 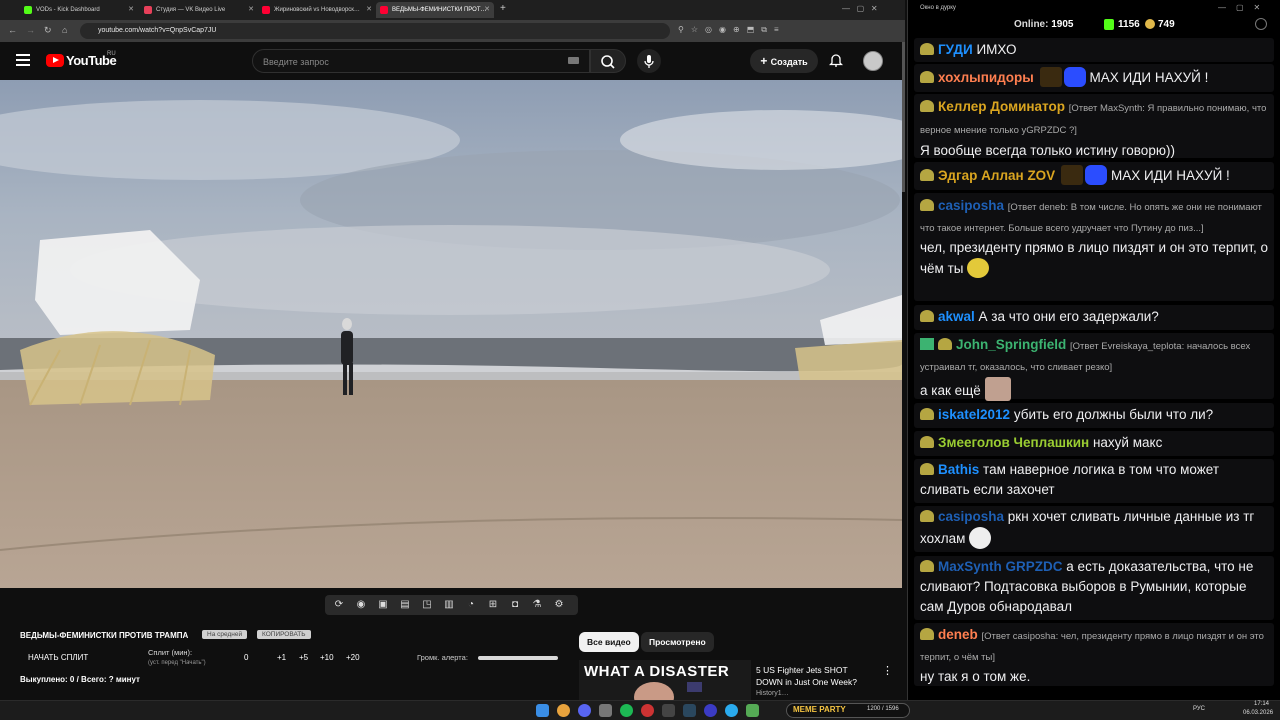 I want to click on settings-icon, so click(x=1261, y=24).